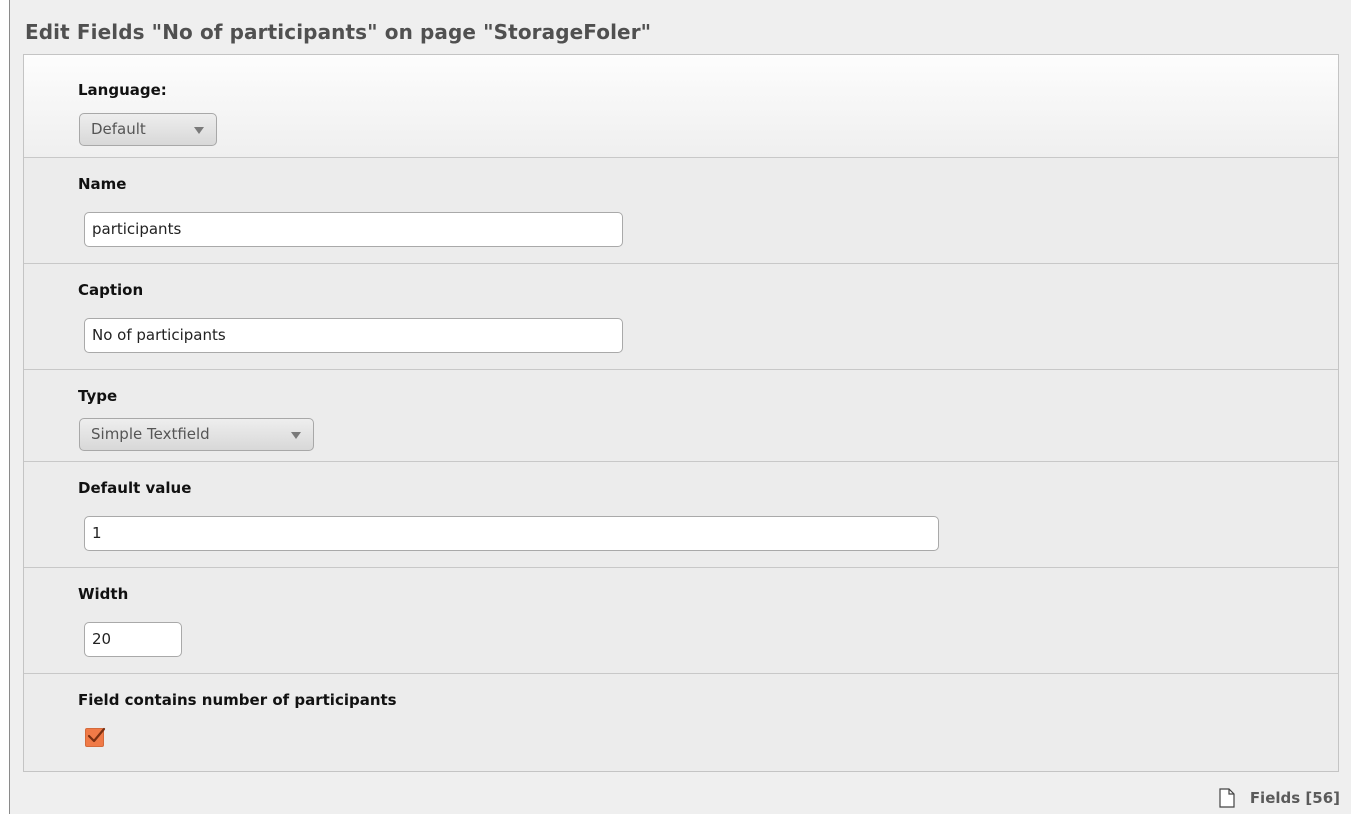 The width and height of the screenshot is (1351, 814). Describe the element at coordinates (98, 396) in the screenshot. I see `type-label: Type` at that location.